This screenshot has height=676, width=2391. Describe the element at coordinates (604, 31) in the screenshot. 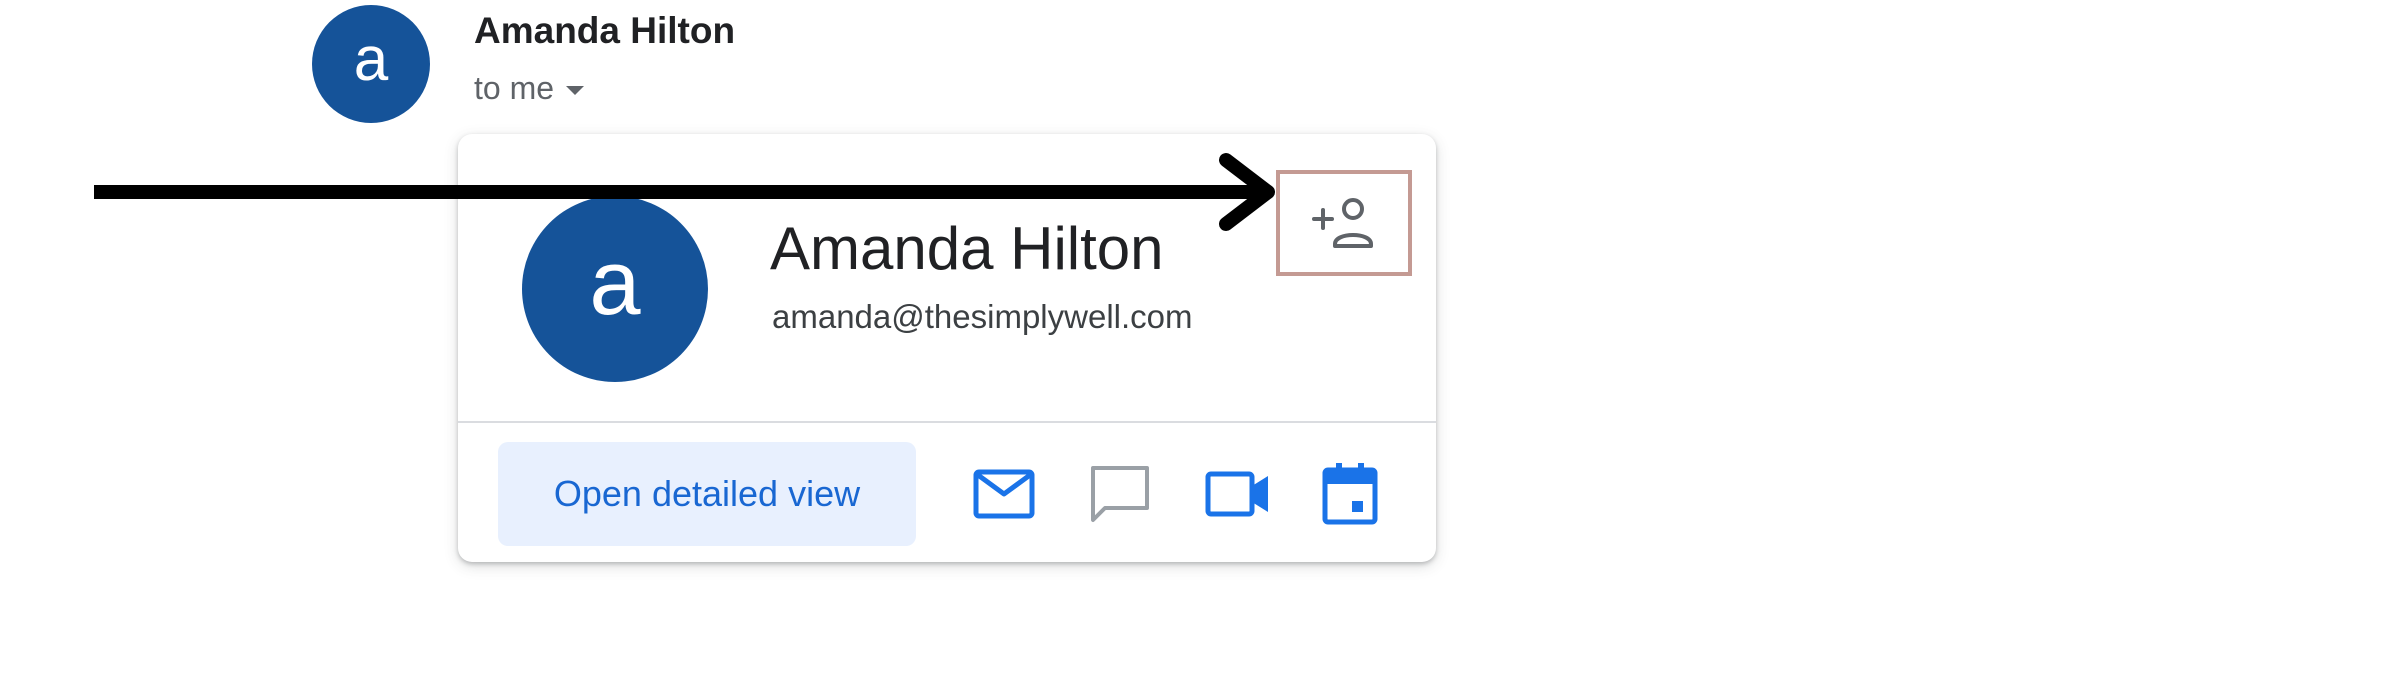

I see `sender-name: Amanda Hilton` at that location.